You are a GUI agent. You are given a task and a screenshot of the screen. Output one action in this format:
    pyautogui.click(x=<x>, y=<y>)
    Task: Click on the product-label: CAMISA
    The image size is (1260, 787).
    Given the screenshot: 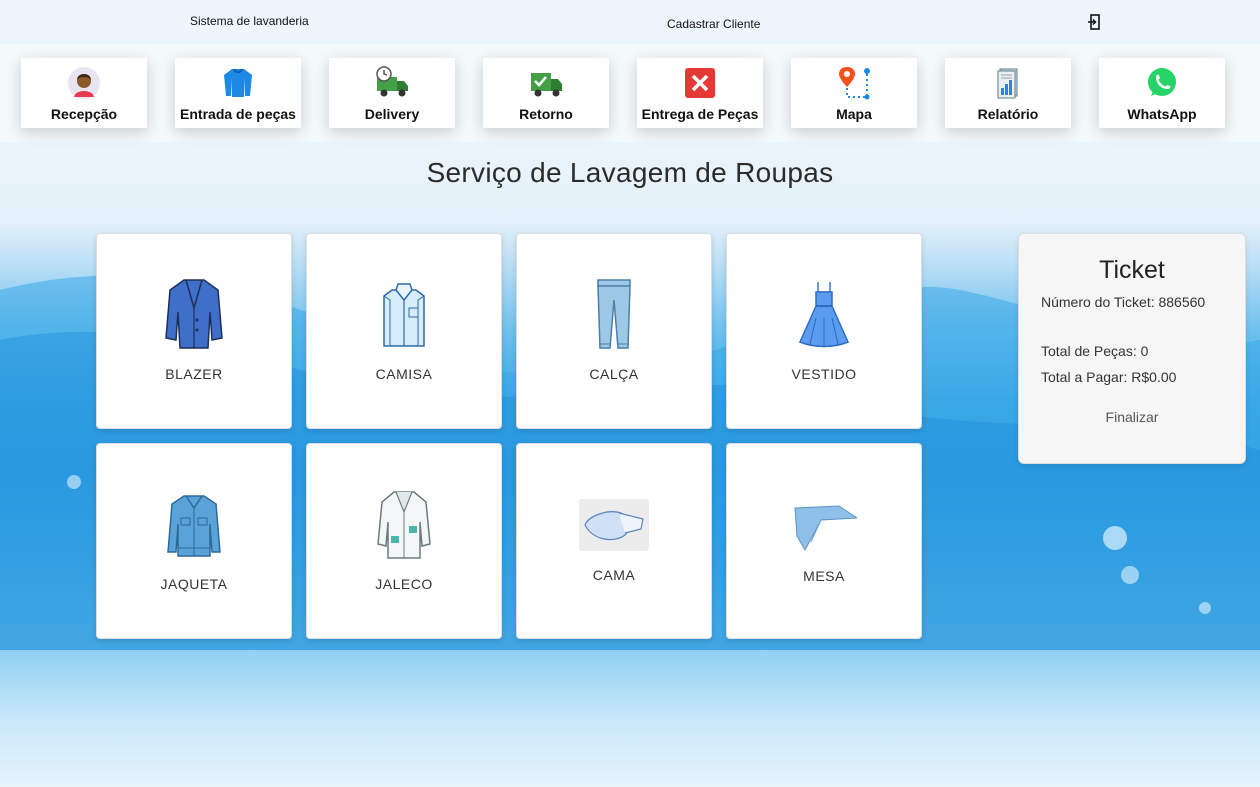 What is the action you would take?
    pyautogui.click(x=404, y=374)
    